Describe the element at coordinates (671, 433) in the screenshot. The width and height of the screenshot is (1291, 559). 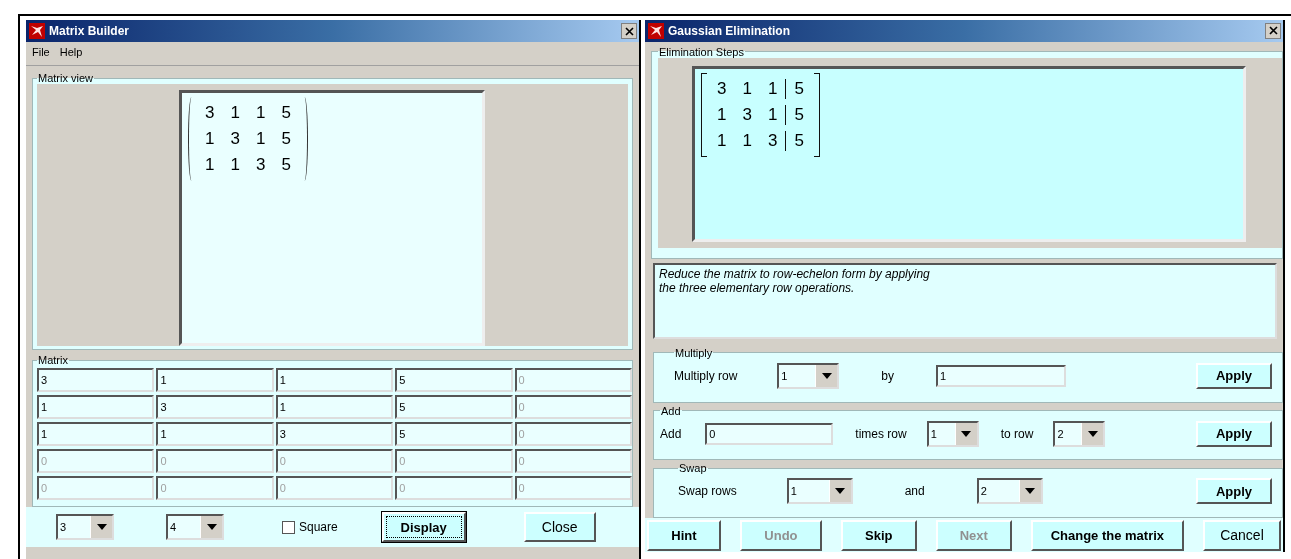
I see `field-label: Add` at that location.